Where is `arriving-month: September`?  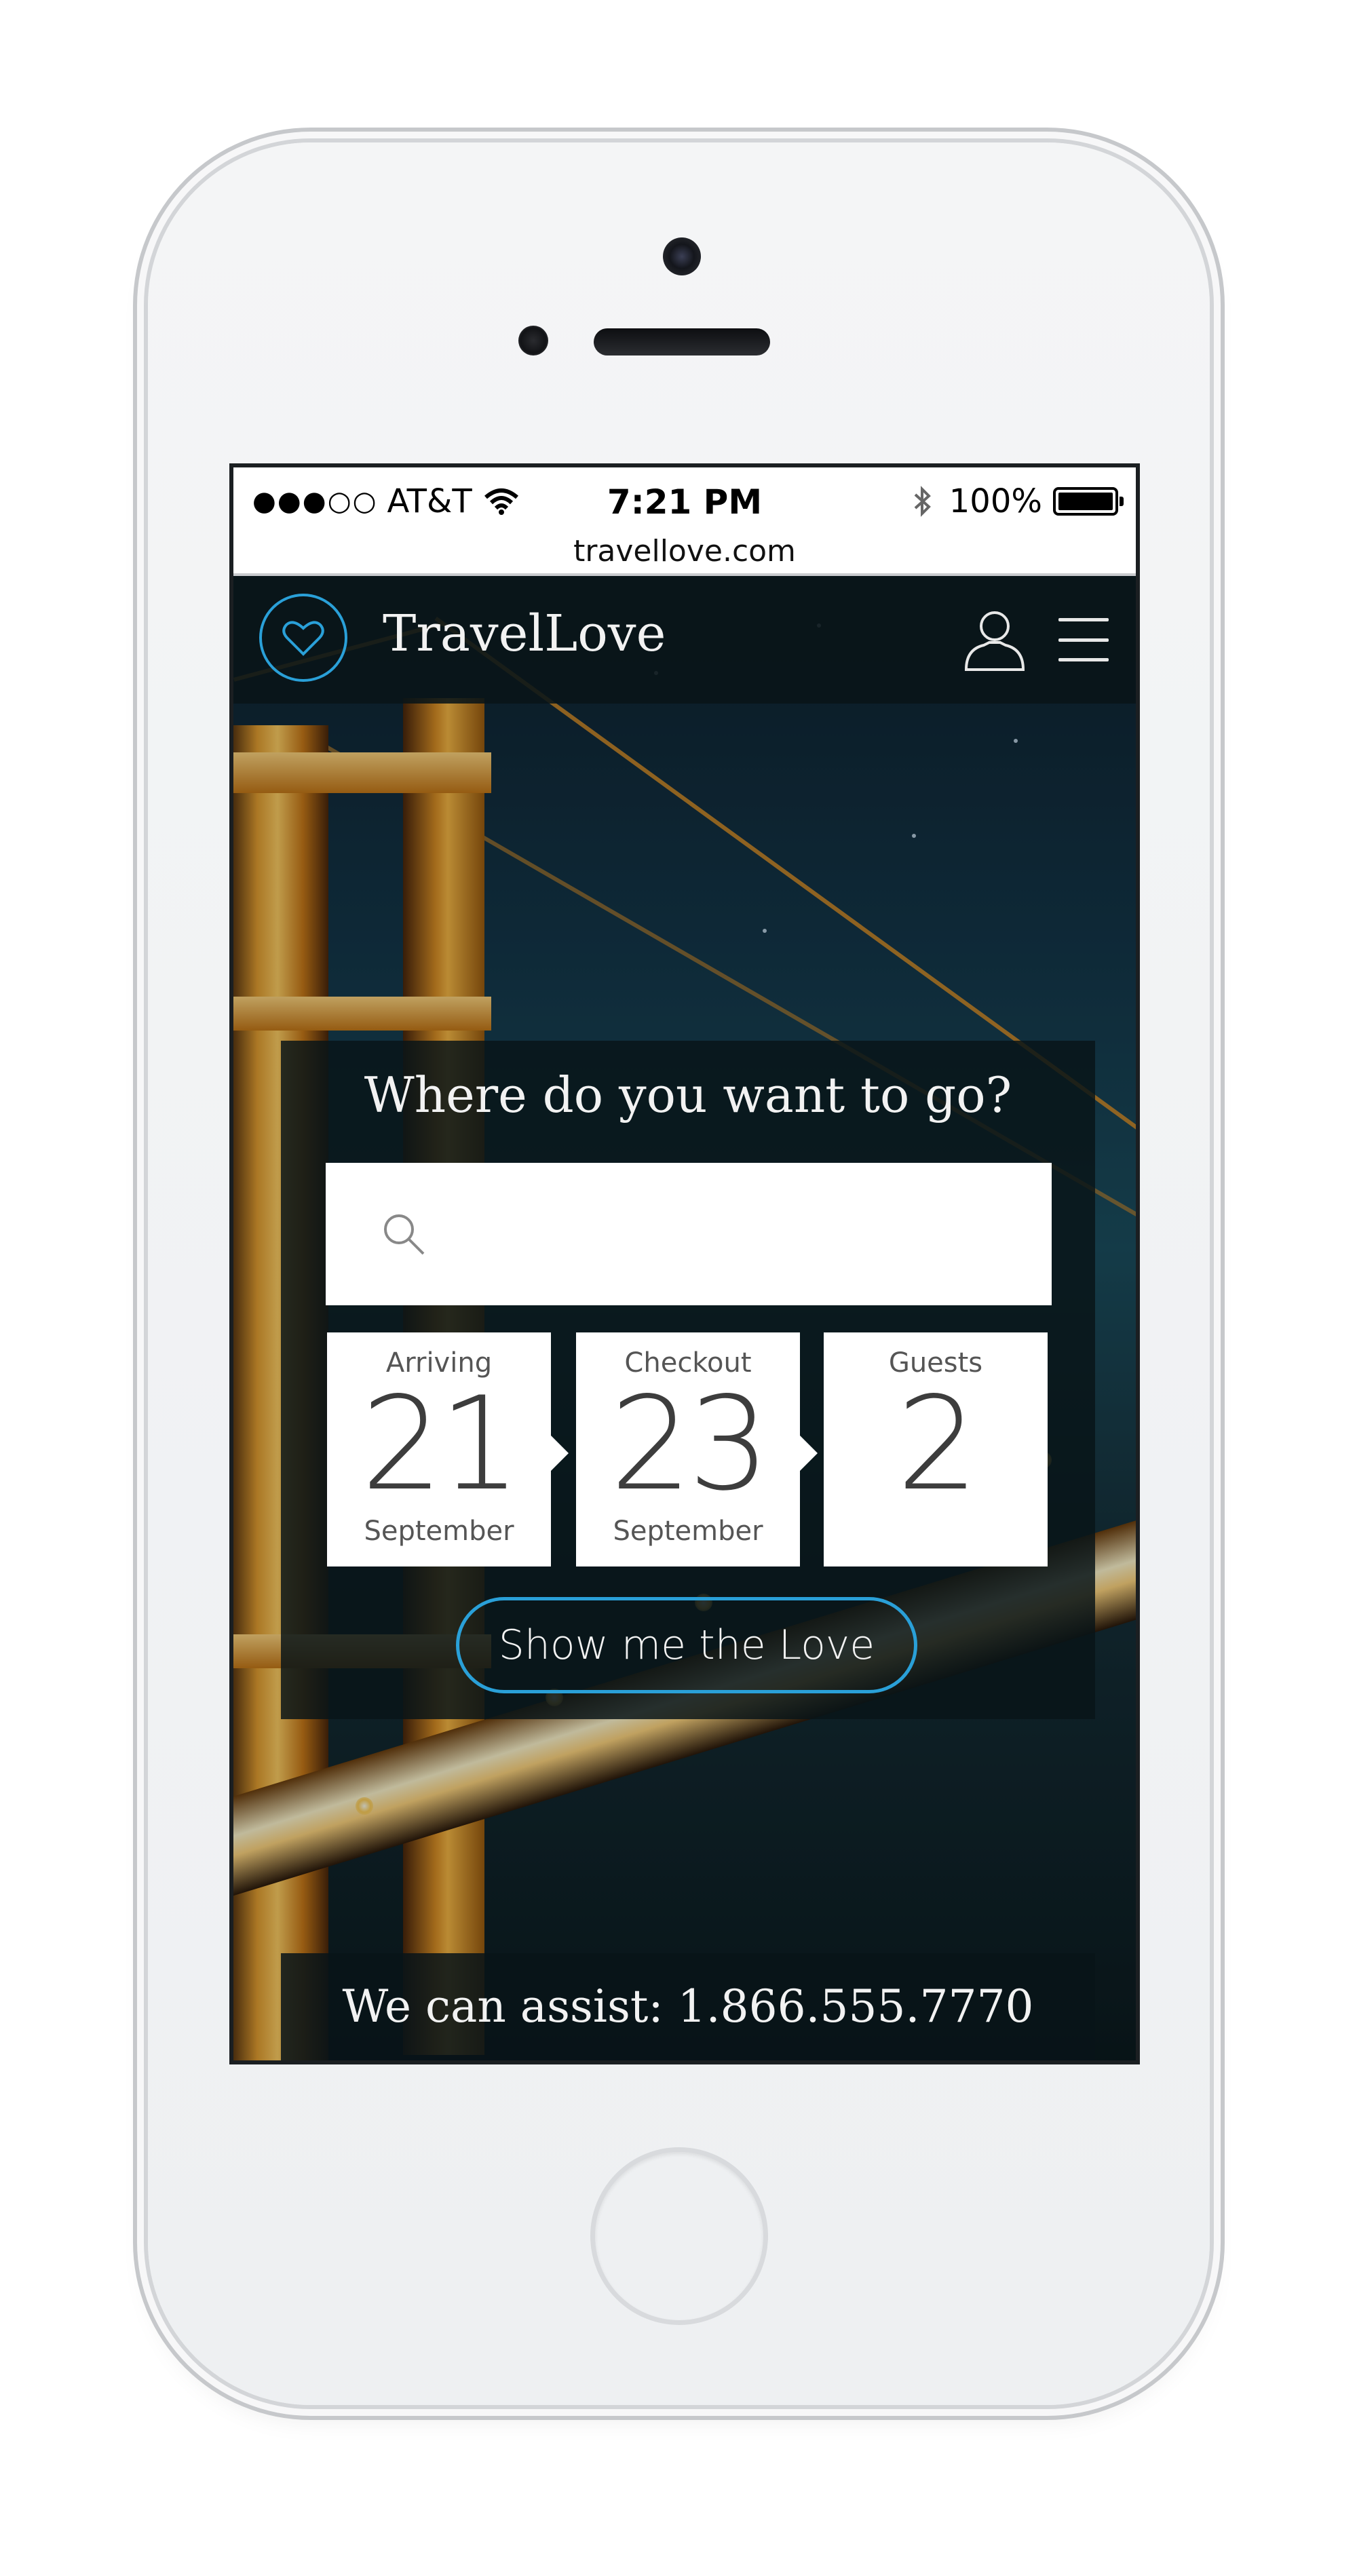 arriving-month: September is located at coordinates (439, 1531).